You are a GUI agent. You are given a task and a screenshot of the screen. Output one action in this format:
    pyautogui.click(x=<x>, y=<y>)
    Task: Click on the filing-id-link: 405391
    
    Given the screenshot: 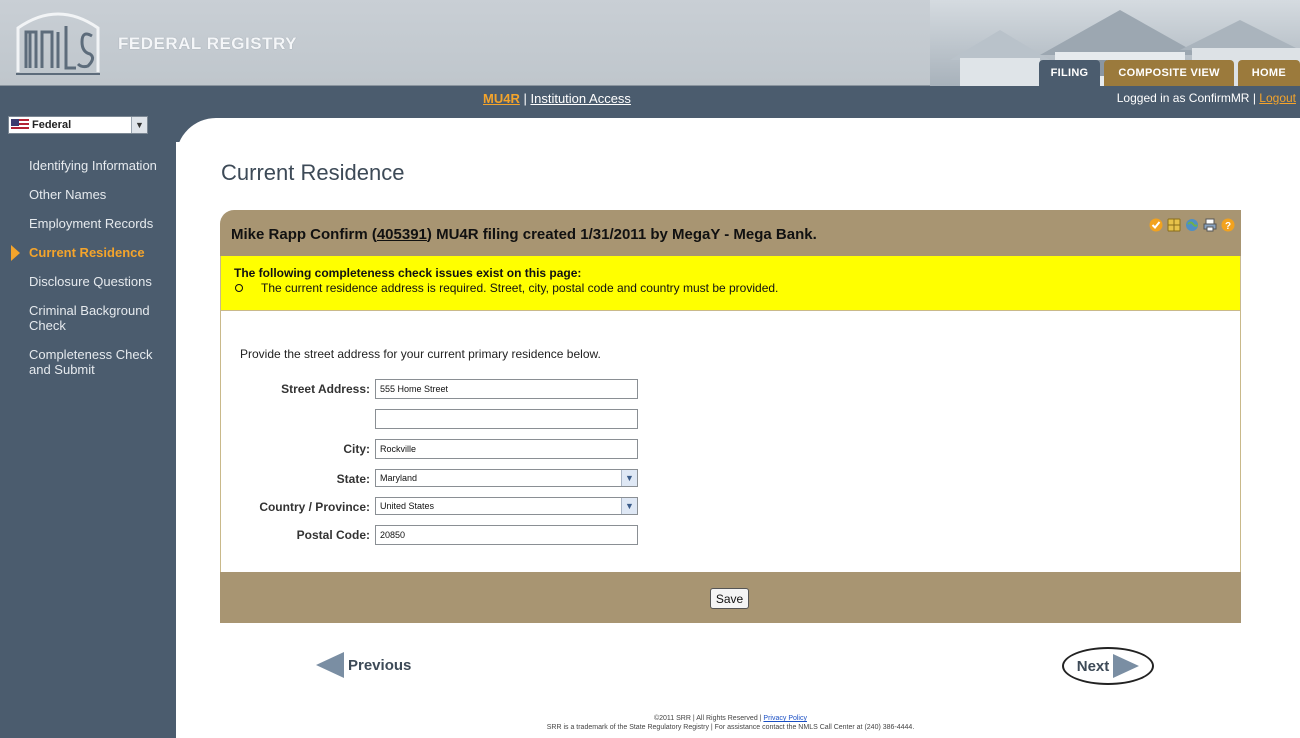 What is the action you would take?
    pyautogui.click(x=402, y=234)
    